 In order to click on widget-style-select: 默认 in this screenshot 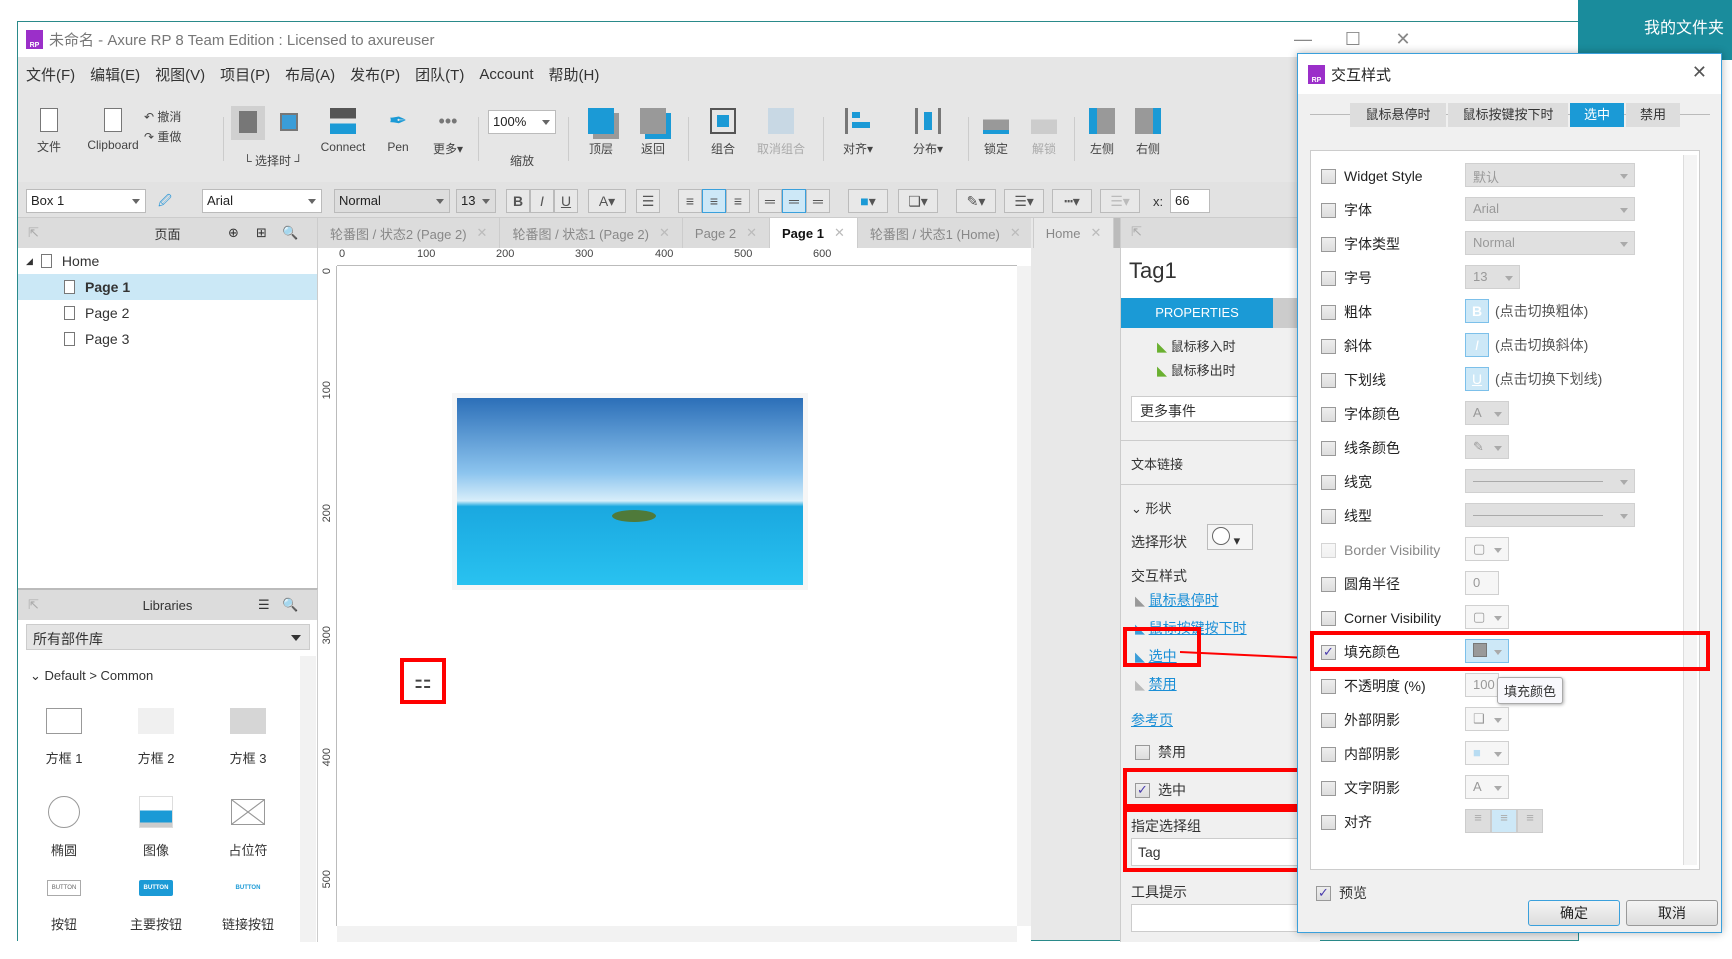, I will do `click(1550, 175)`.